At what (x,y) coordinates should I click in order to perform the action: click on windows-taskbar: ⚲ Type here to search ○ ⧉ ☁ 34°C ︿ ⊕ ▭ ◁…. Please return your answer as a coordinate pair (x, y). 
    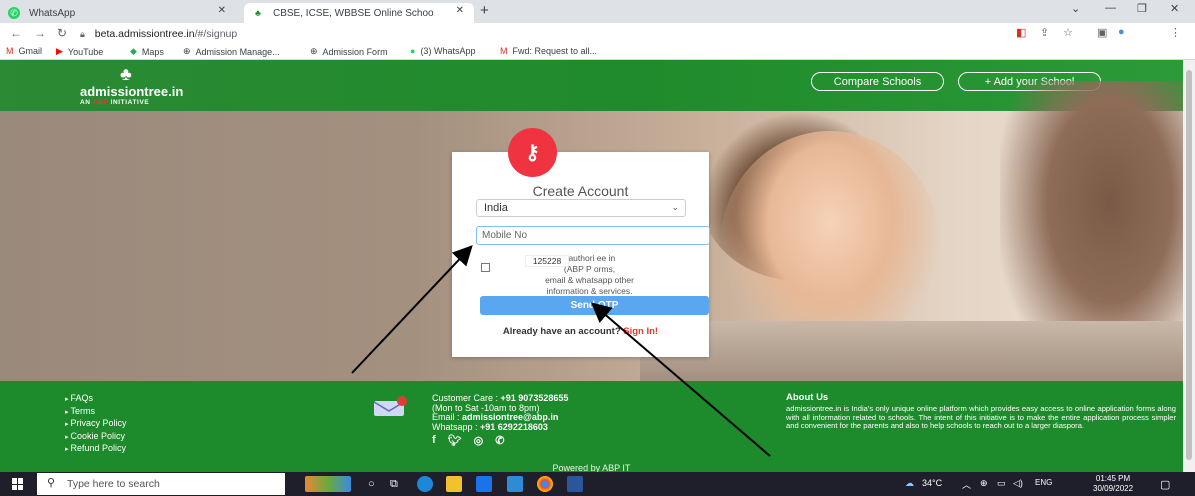
    Looking at the image, I should click on (597, 484).